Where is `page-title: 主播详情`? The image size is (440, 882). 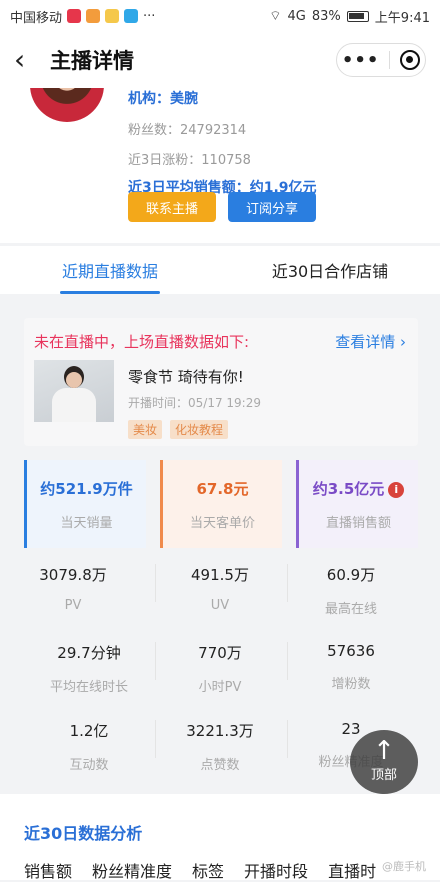
page-title: 主播详情 is located at coordinates (92, 61).